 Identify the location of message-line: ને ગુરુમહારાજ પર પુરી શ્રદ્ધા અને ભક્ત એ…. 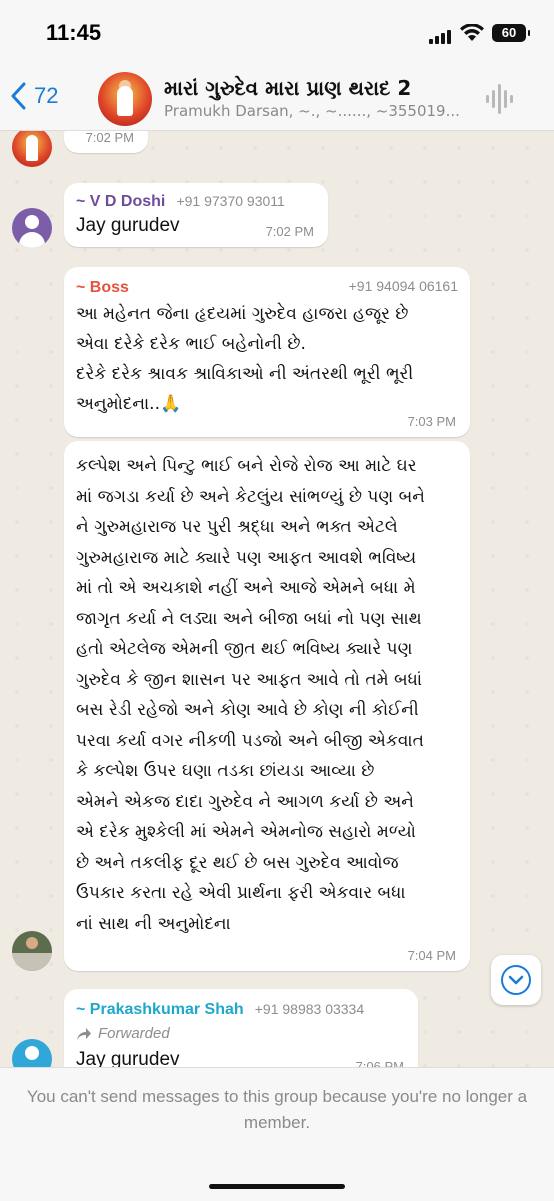
(237, 527).